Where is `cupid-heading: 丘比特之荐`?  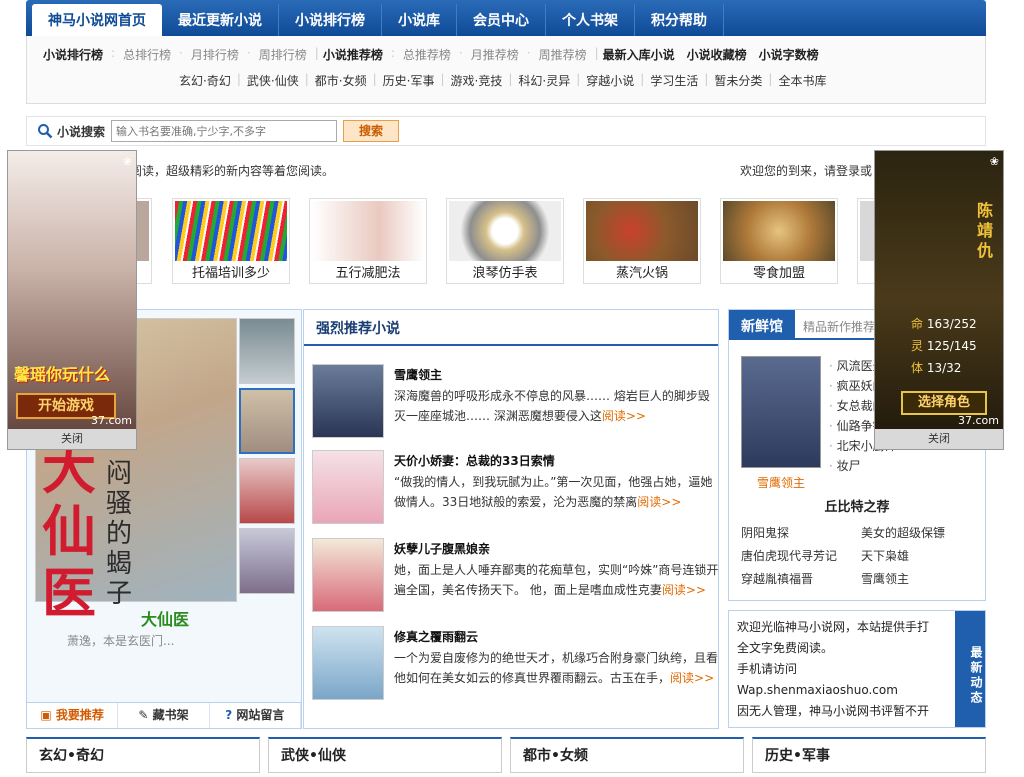
cupid-heading: 丘比特之荐 is located at coordinates (857, 507).